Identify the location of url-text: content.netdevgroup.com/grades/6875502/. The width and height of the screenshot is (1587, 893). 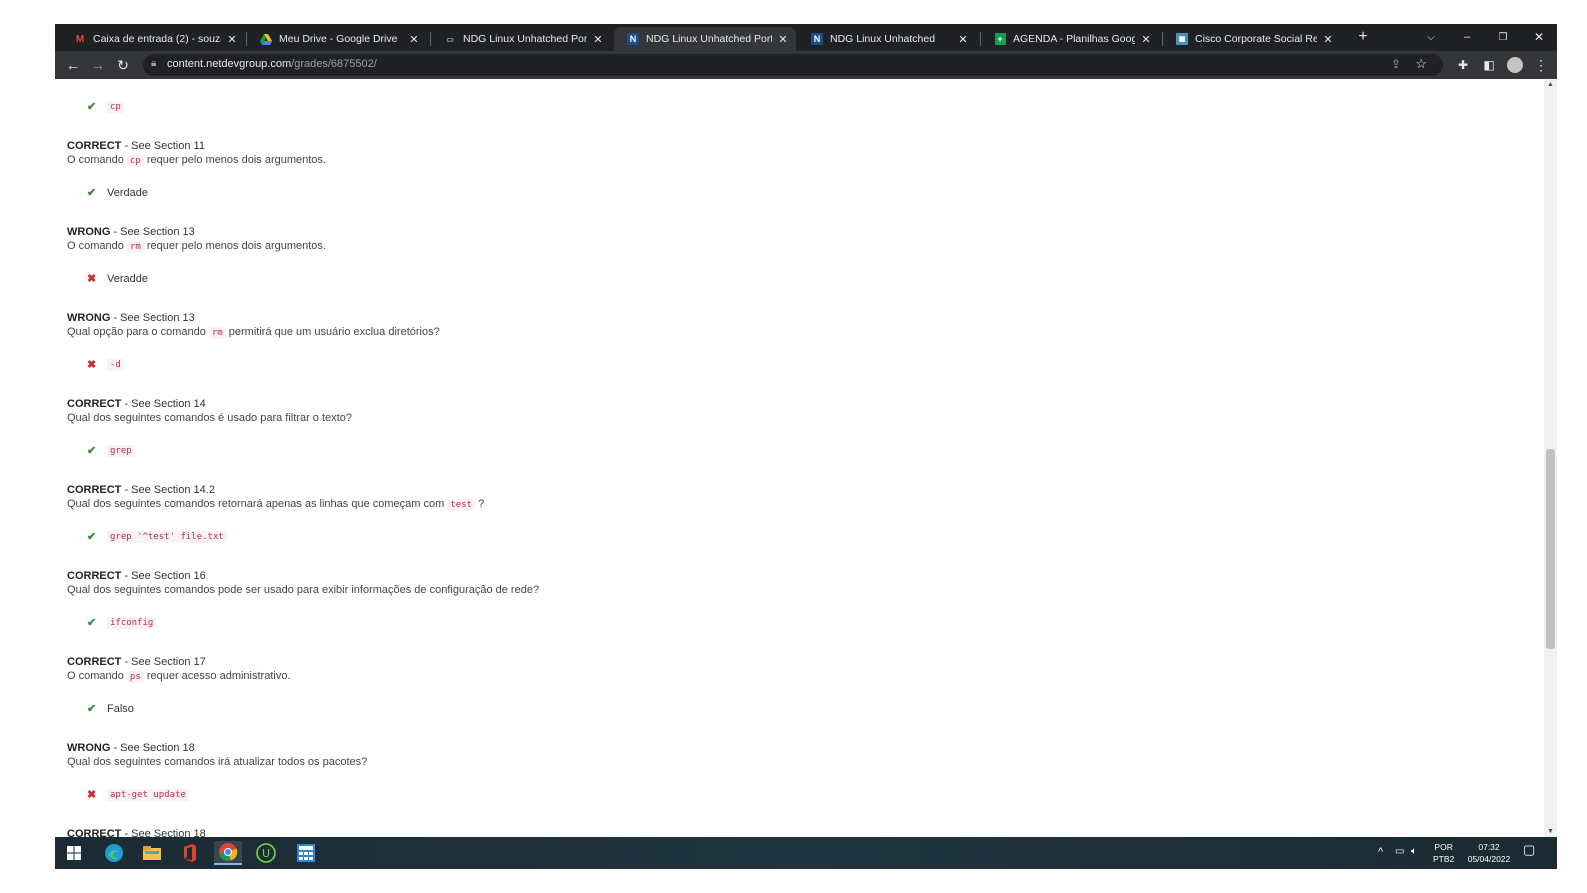
(272, 64).